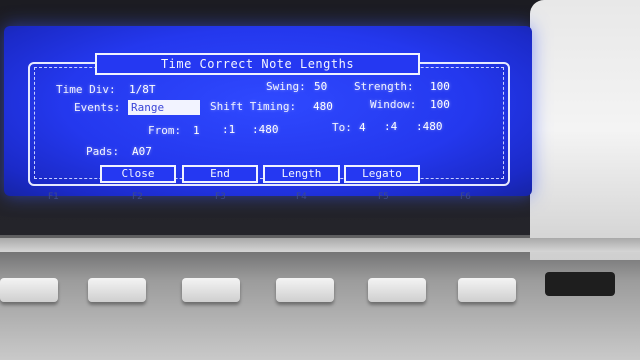 The image size is (640, 360). I want to click on window-field: 100, so click(440, 104).